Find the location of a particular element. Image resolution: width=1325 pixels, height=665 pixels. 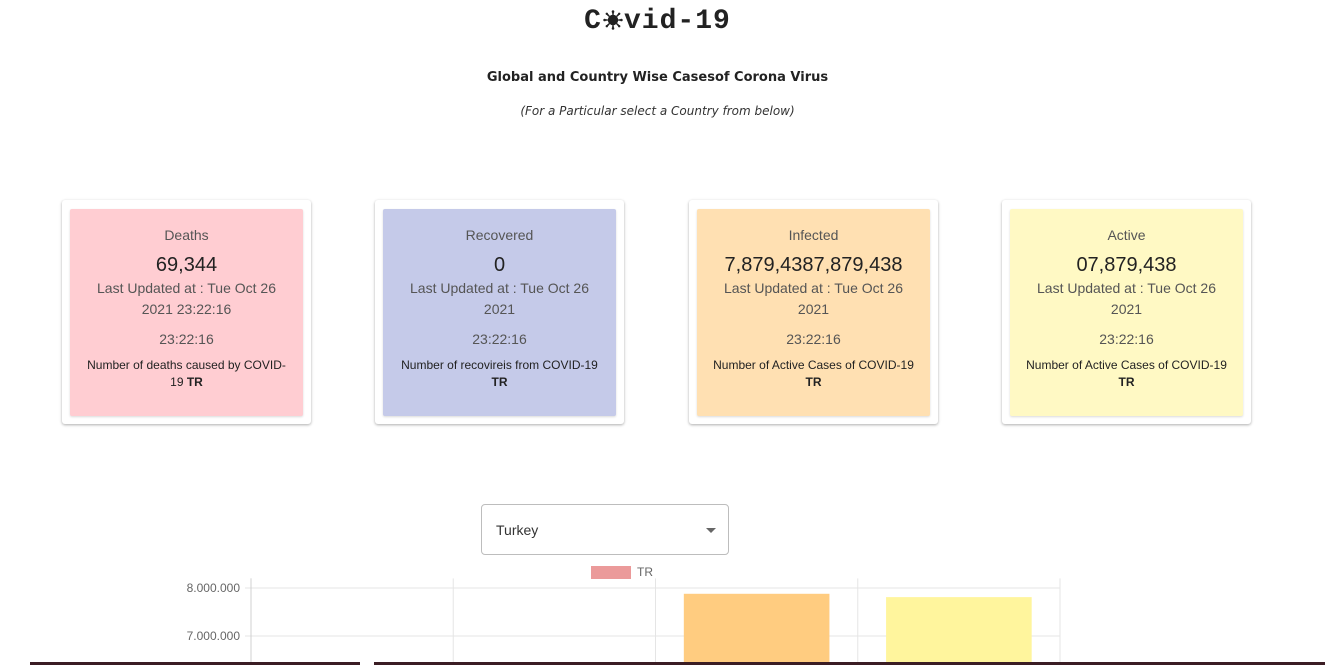

card-description: Number of deaths caused by COVID-19 TR is located at coordinates (186, 374).